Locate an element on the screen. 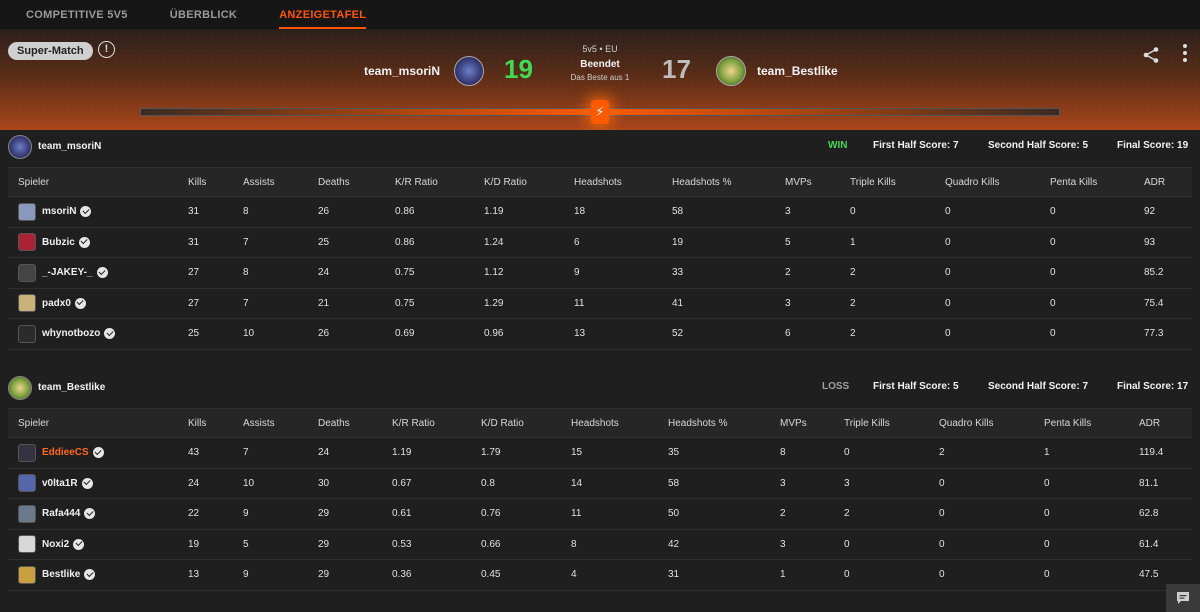  player-cell: Bestlike is located at coordinates (57, 575).